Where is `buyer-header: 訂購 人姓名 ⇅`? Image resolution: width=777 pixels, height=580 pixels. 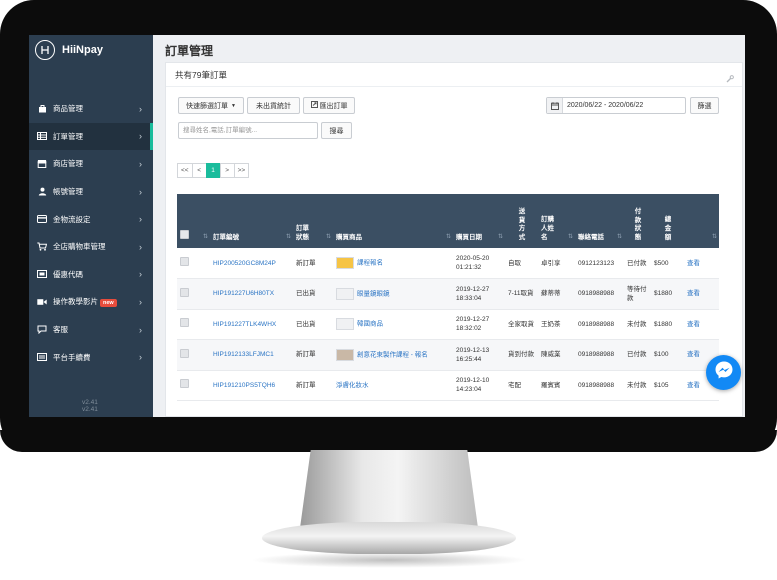 buyer-header: 訂購 人姓名 ⇅ is located at coordinates (556, 221).